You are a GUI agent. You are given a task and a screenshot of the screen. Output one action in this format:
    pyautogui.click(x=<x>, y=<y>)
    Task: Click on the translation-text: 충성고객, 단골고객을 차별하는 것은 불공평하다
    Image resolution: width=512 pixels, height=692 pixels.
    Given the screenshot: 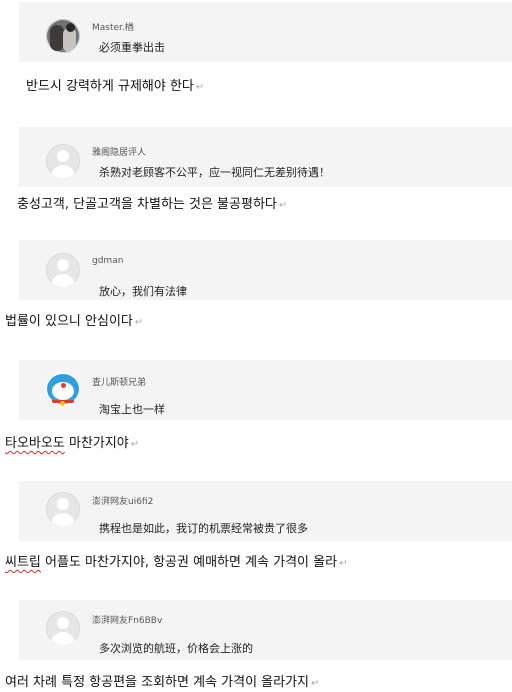 What is the action you would take?
    pyautogui.click(x=147, y=204)
    